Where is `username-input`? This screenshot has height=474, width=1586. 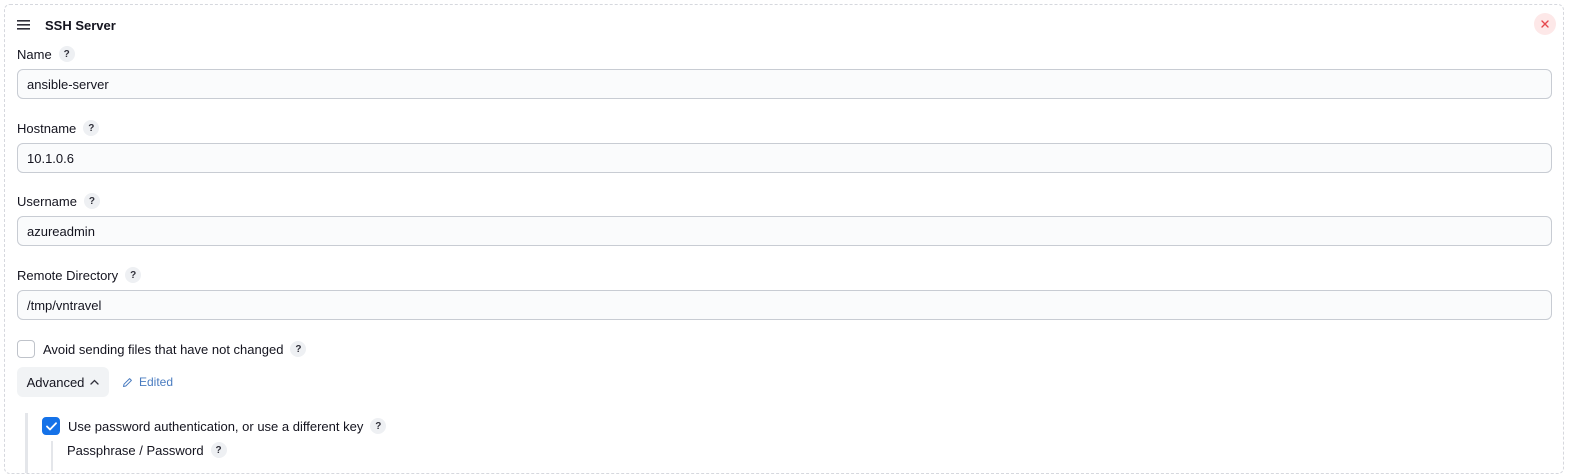
username-input is located at coordinates (784, 231).